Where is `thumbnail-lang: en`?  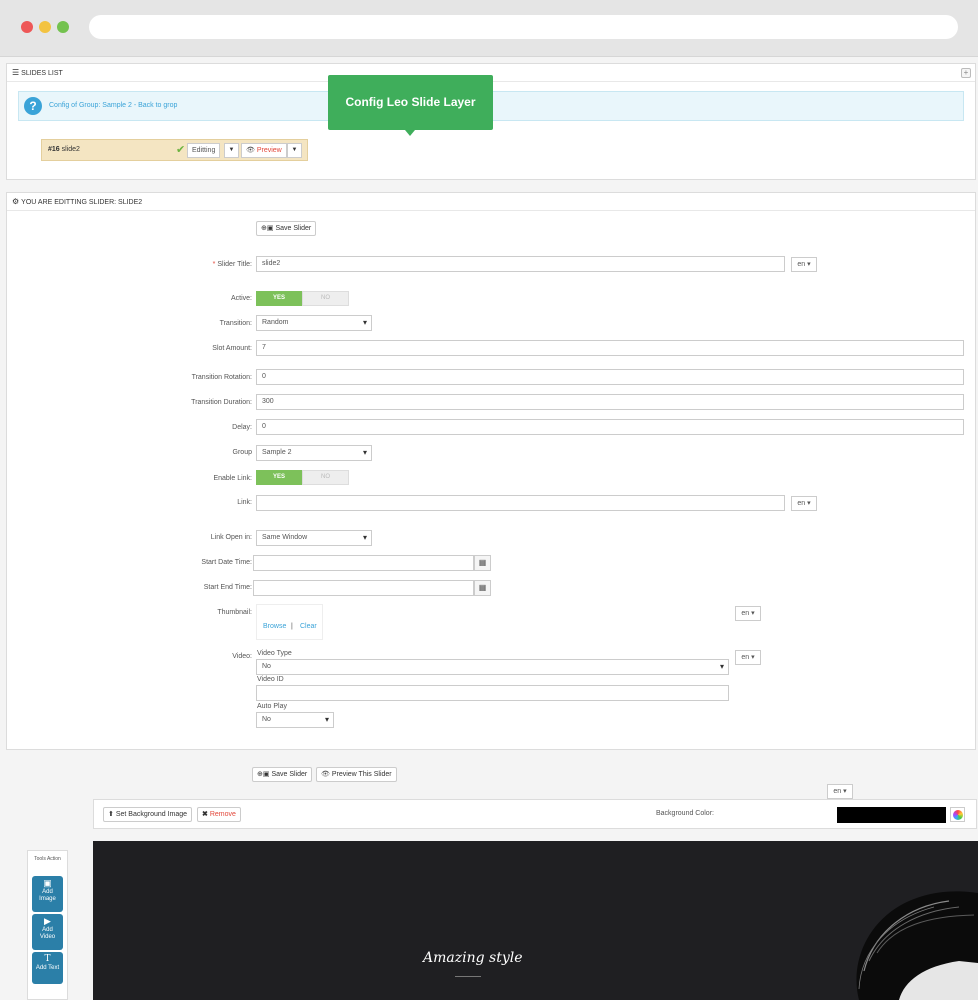 thumbnail-lang: en is located at coordinates (745, 613).